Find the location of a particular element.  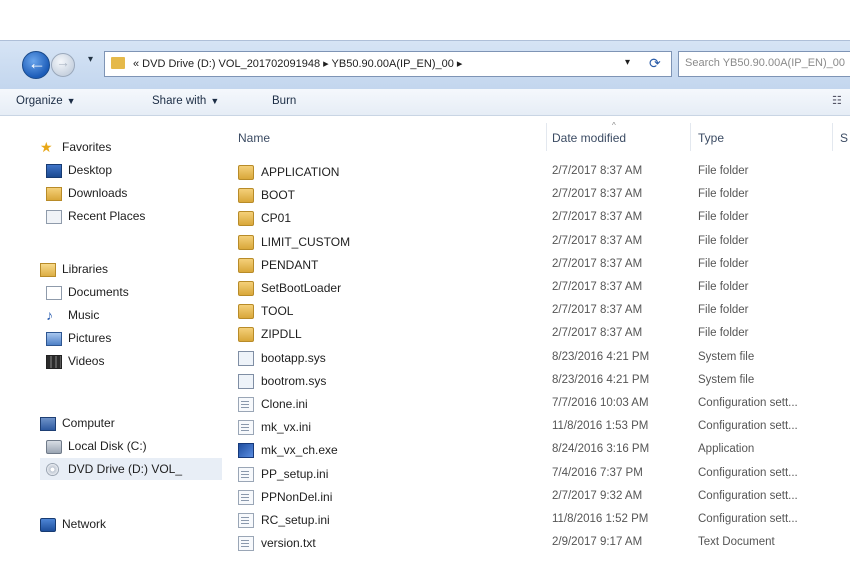

file-row: SetBootLoader 2/7/2017 8:37 AM File folder is located at coordinates (539, 288).